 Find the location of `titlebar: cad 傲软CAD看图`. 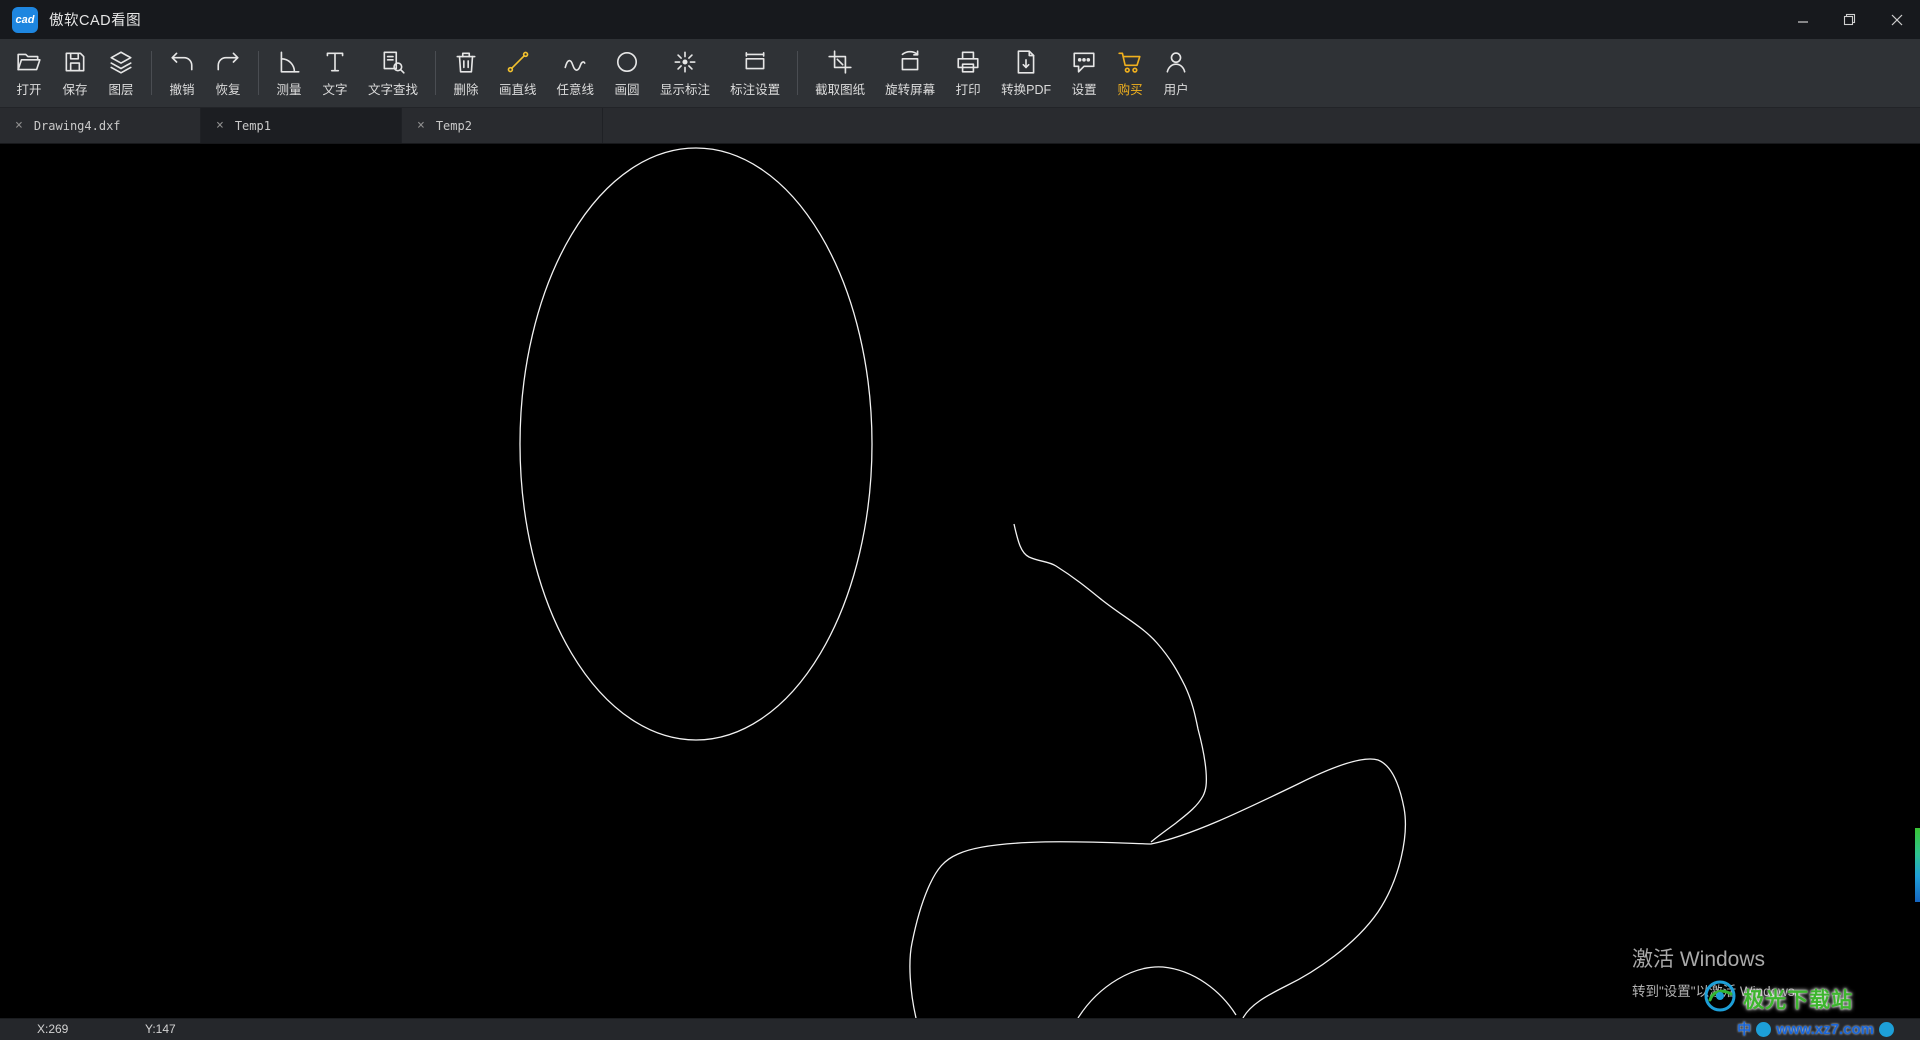

titlebar: cad 傲软CAD看图 is located at coordinates (960, 19).